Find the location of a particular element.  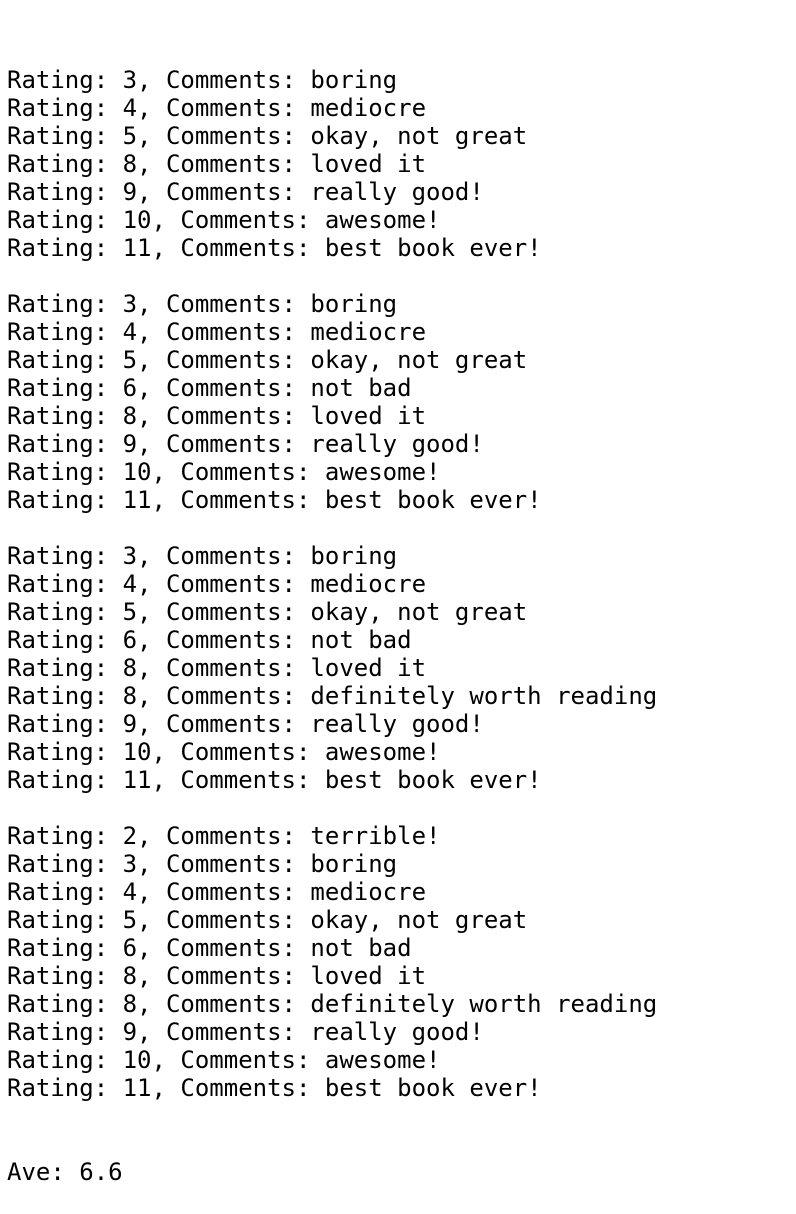

output-line: Rating: 2, Comments: terrible! is located at coordinates (224, 836).